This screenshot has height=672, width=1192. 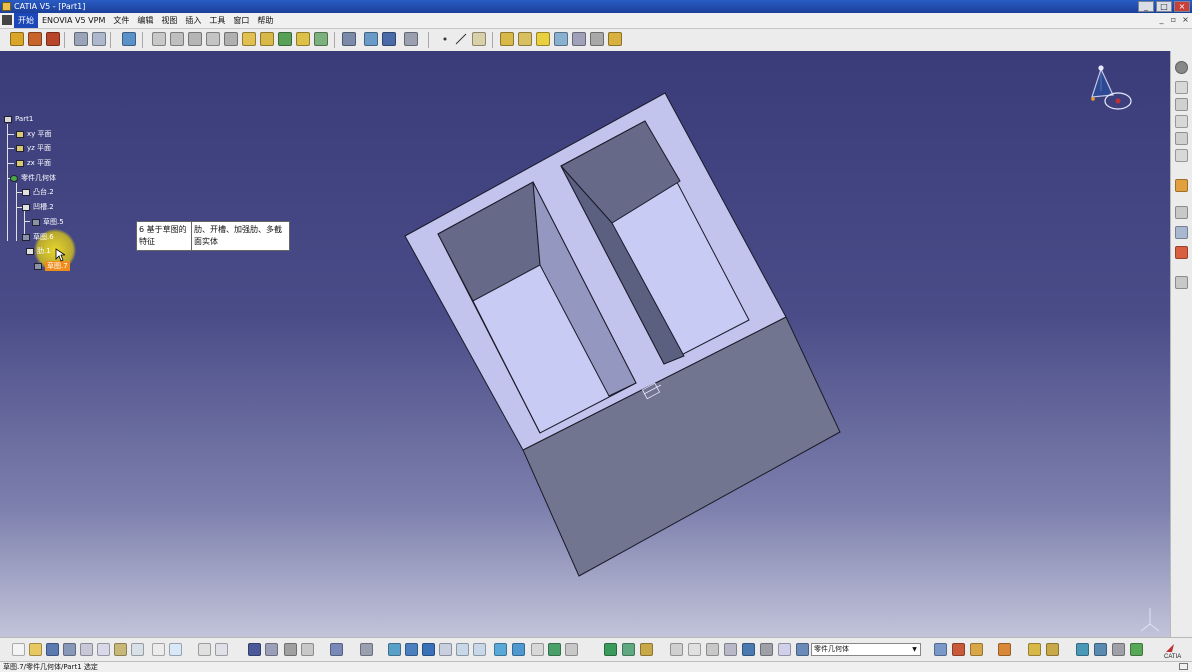 What do you see at coordinates (221, 649) in the screenshot?
I see `comment-icon` at bounding box center [221, 649].